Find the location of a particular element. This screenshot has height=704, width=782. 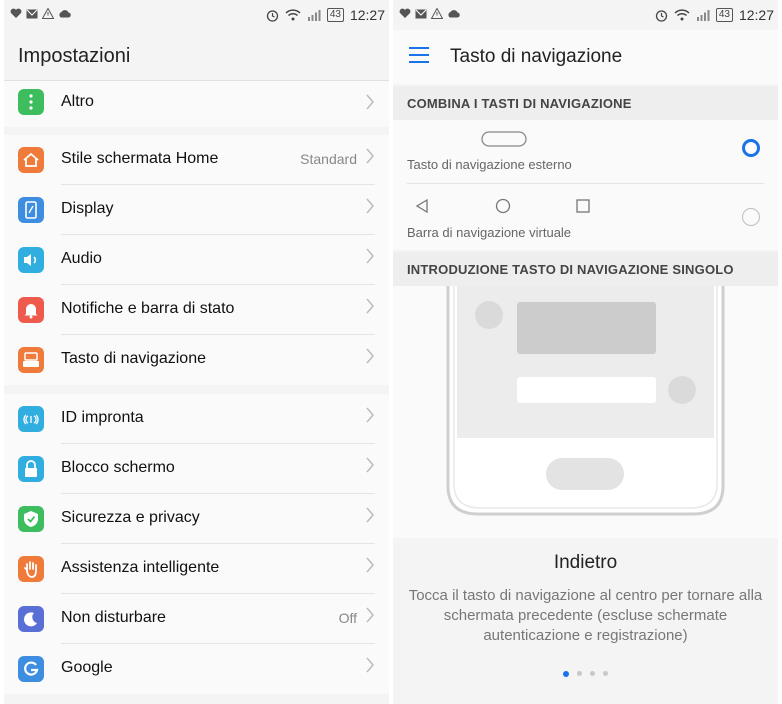

more-dots-icon is located at coordinates (31, 102).